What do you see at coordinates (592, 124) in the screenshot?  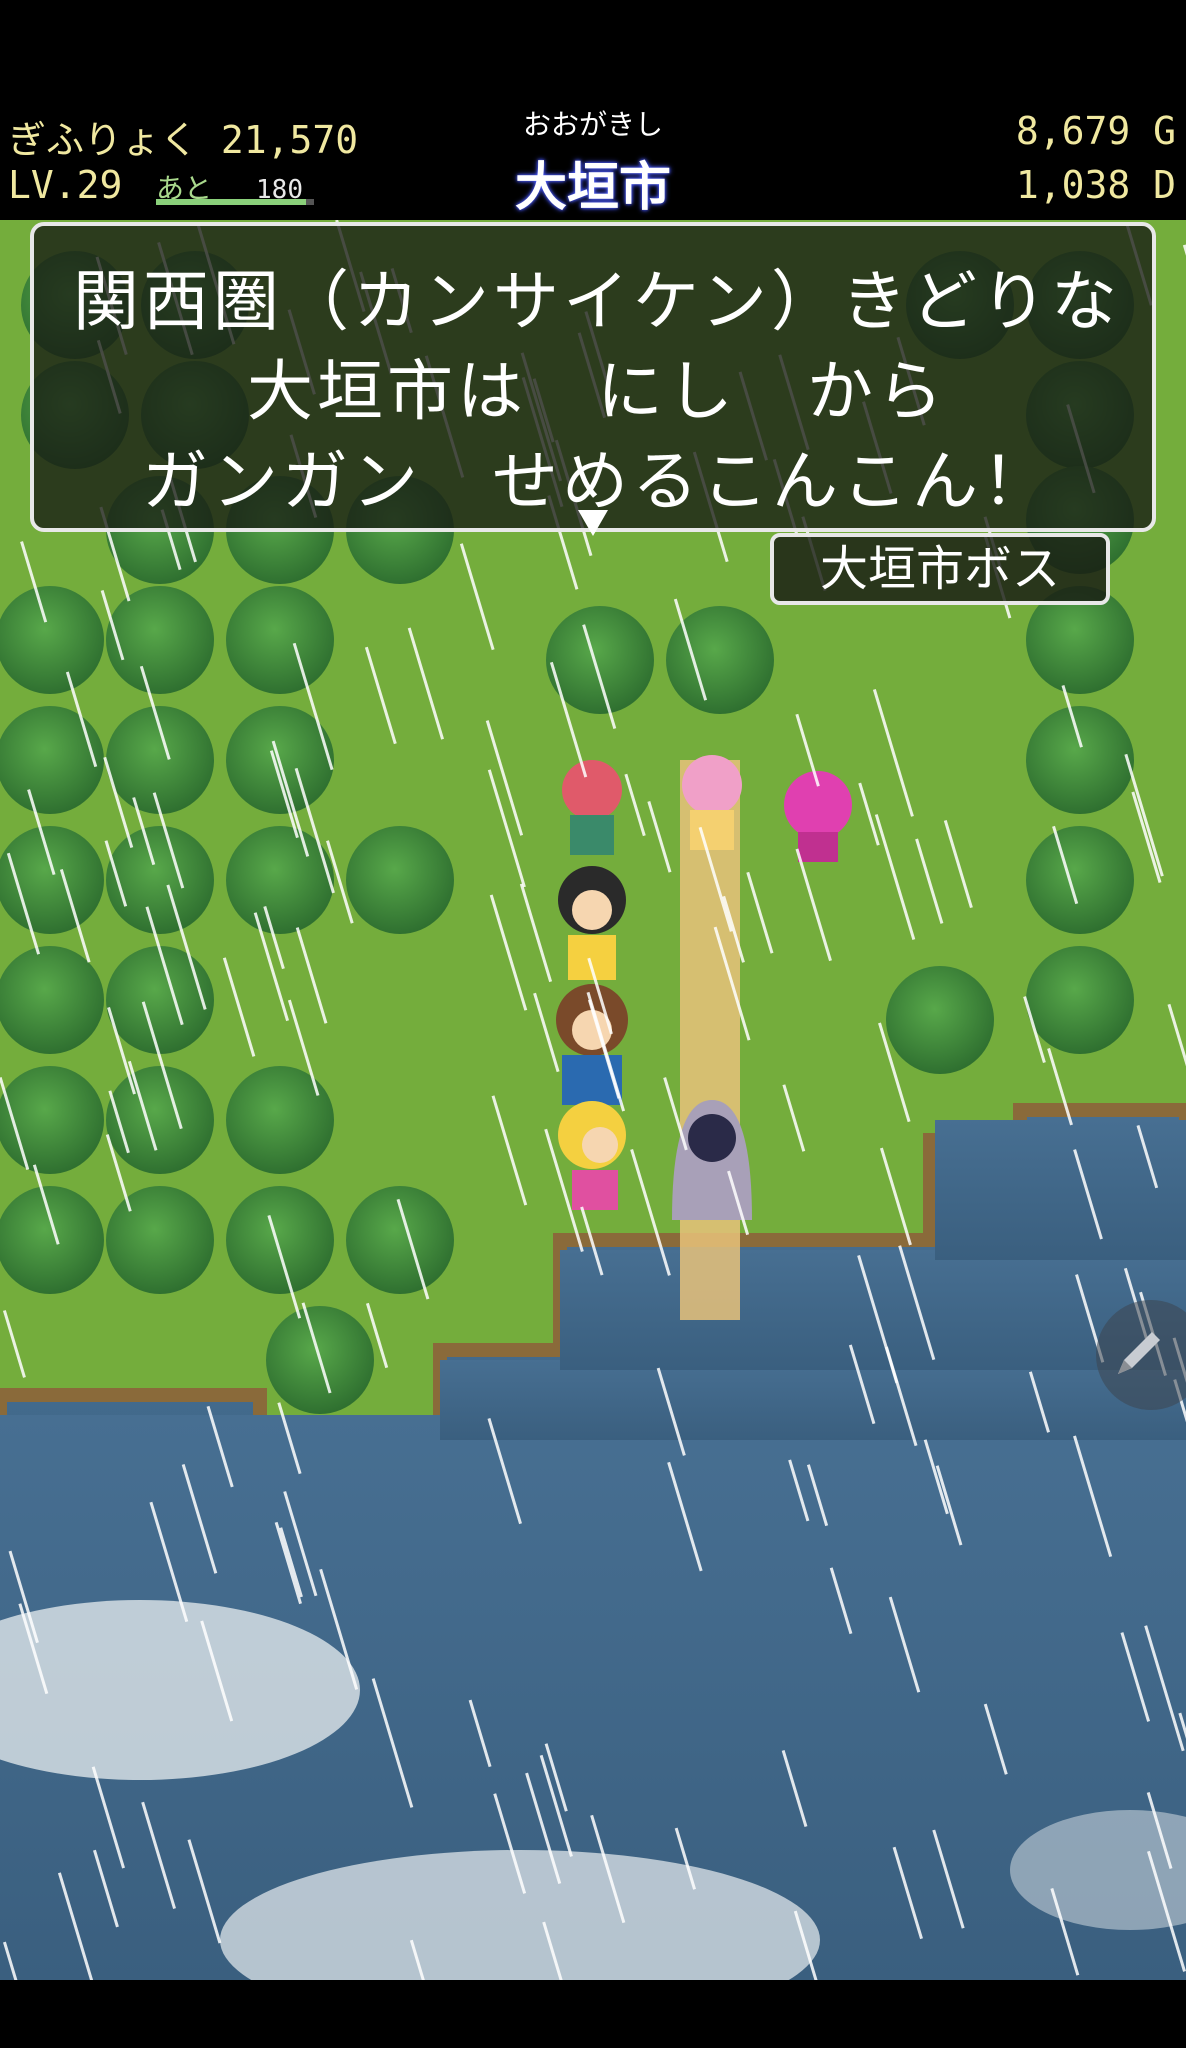 I see `city-reading: おおがきし` at bounding box center [592, 124].